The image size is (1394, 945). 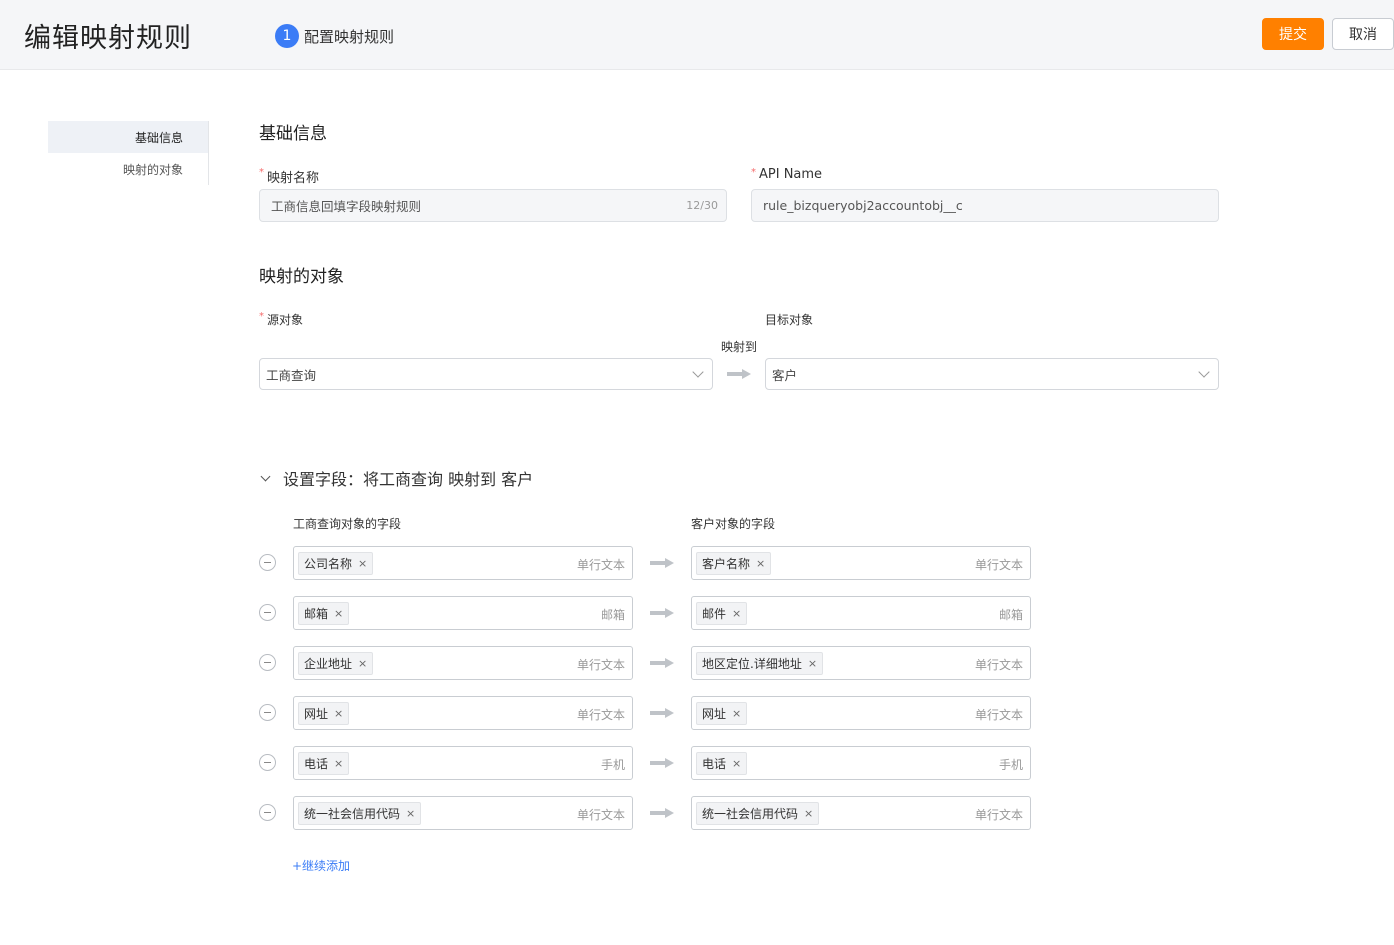 I want to click on target-field-name: 邮件, so click(x=714, y=614).